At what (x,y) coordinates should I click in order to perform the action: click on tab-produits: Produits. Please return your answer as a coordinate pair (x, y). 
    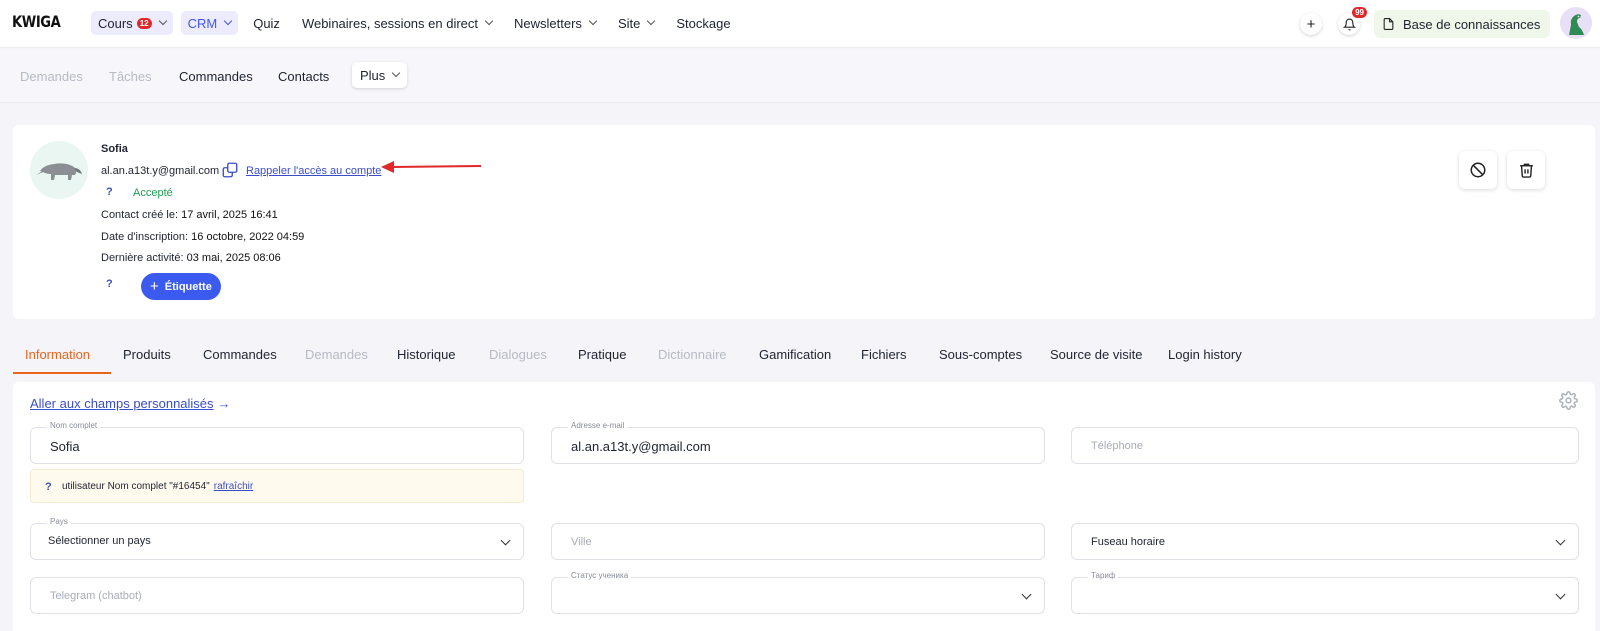
    Looking at the image, I should click on (147, 354).